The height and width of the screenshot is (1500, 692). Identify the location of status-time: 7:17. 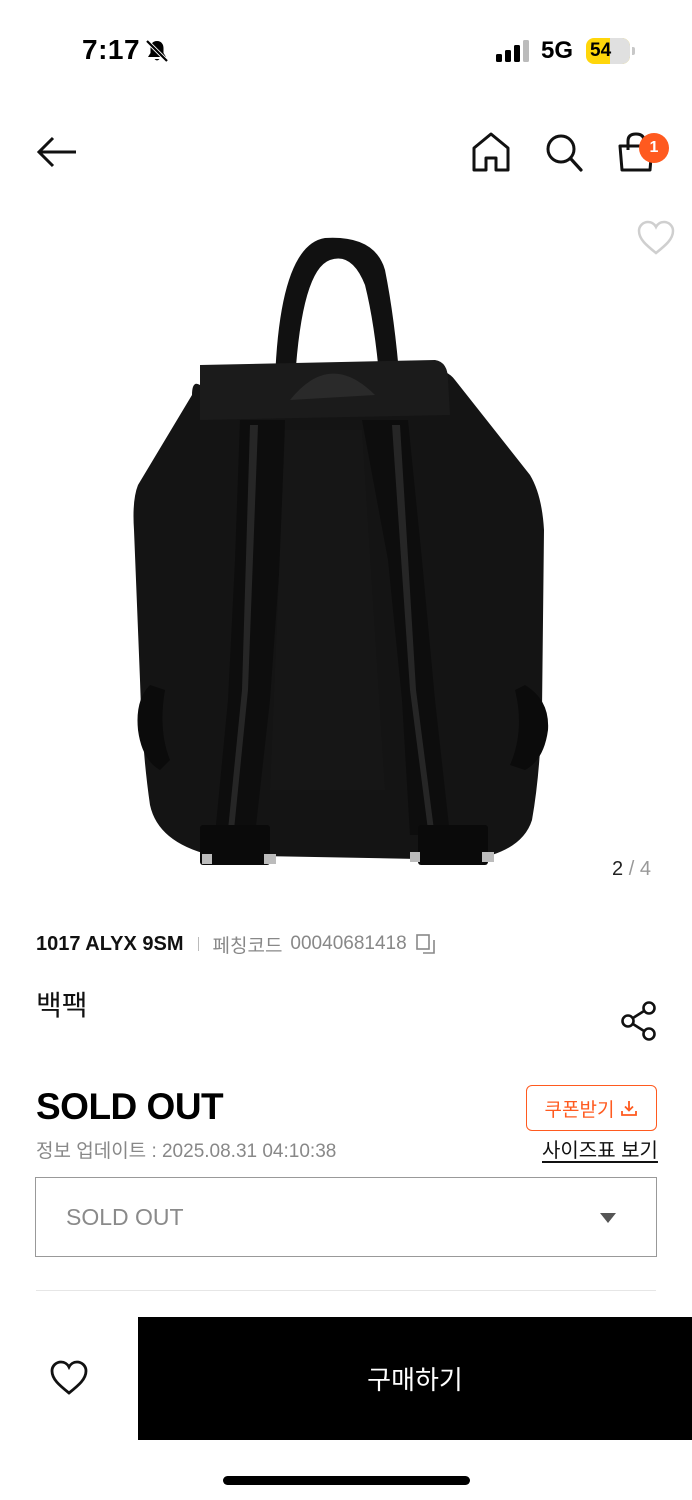
(111, 49).